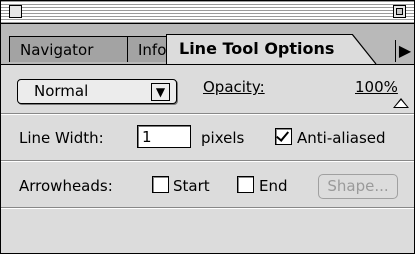 Image resolution: width=415 pixels, height=254 pixels. Describe the element at coordinates (399, 11) in the screenshot. I see `zoom-box` at that location.